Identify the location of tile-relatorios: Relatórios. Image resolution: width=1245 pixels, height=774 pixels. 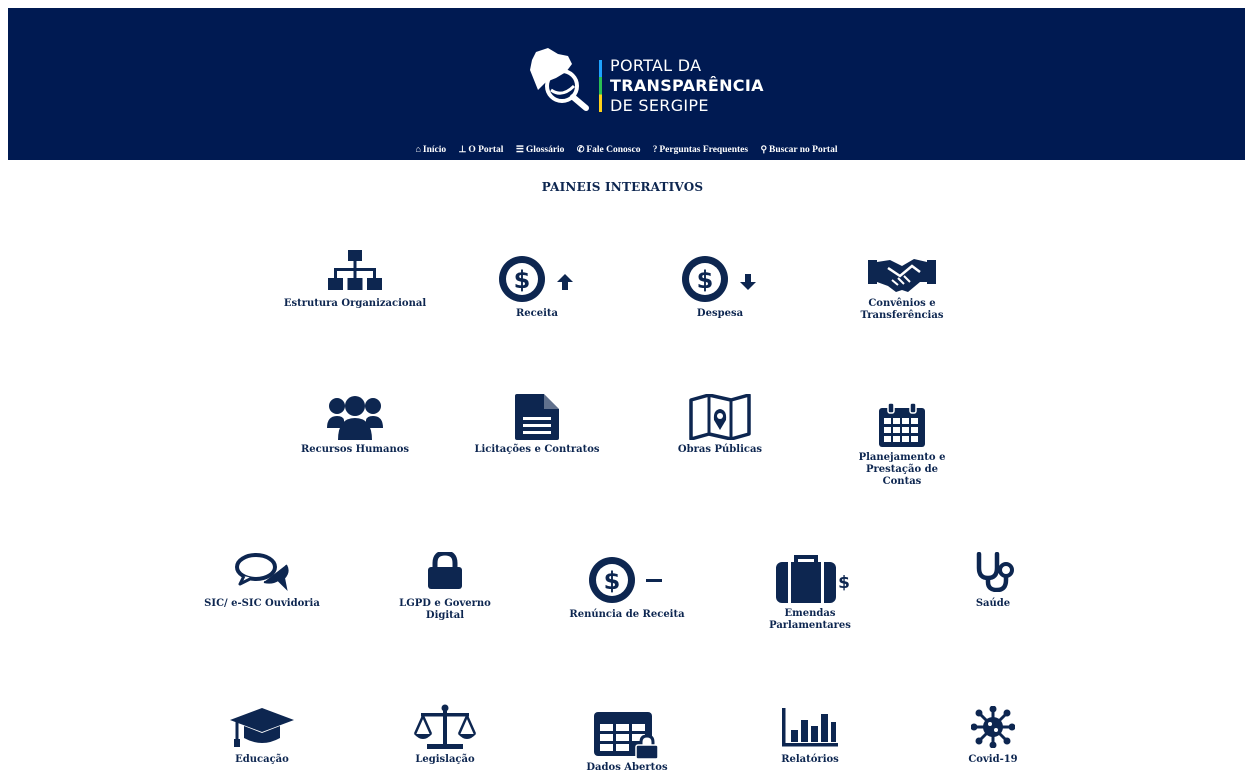
(810, 736).